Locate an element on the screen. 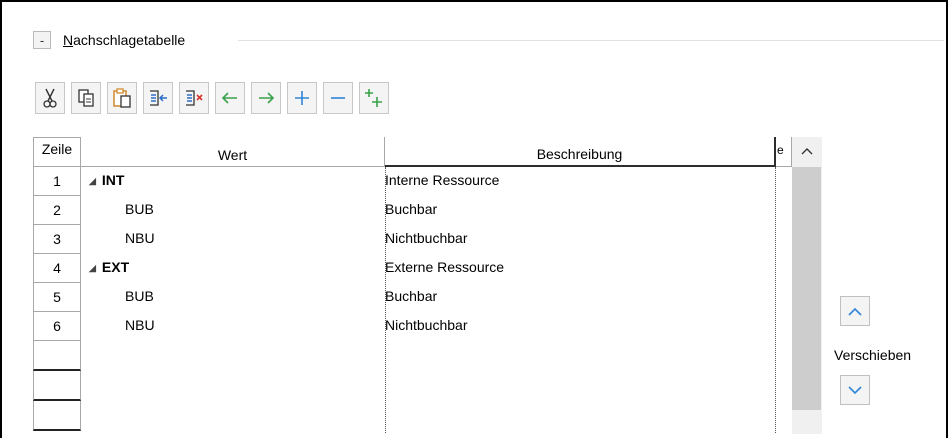  table-row: 6 NBU Nichtbuchbar is located at coordinates (404, 326).